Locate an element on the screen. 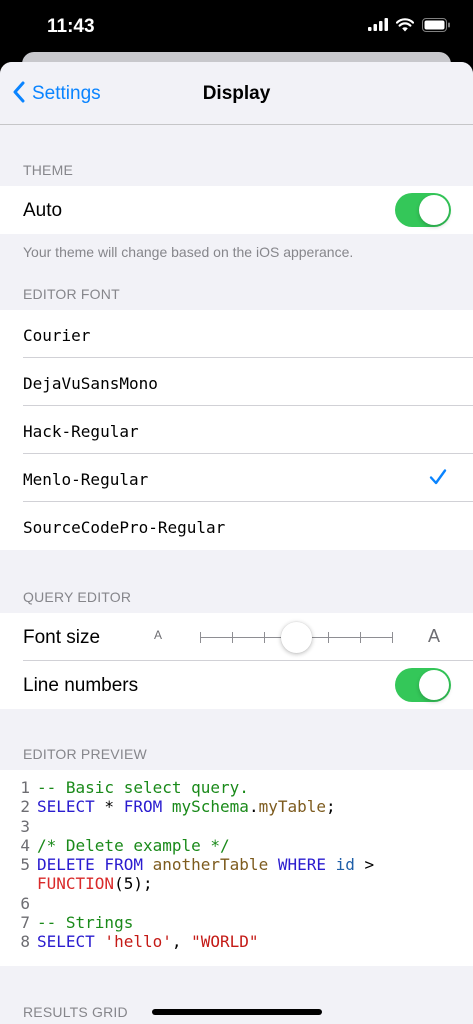 This screenshot has height=1024, width=473. code-line: FUNCTION(5); is located at coordinates (236, 883).